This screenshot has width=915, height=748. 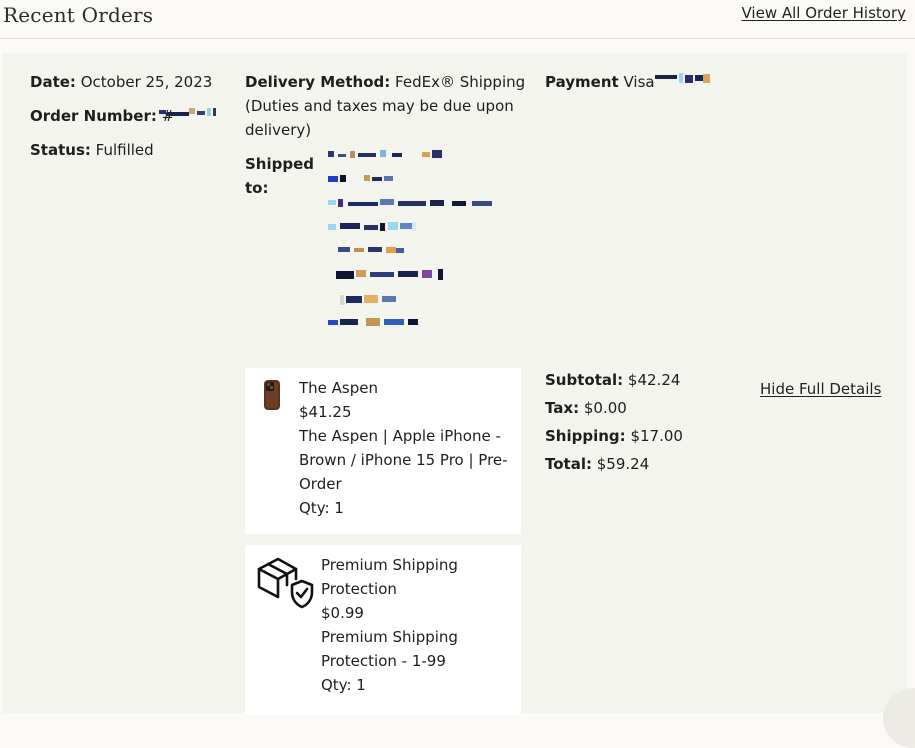 I want to click on item-desc-line: Protection - 1-99, so click(x=383, y=661).